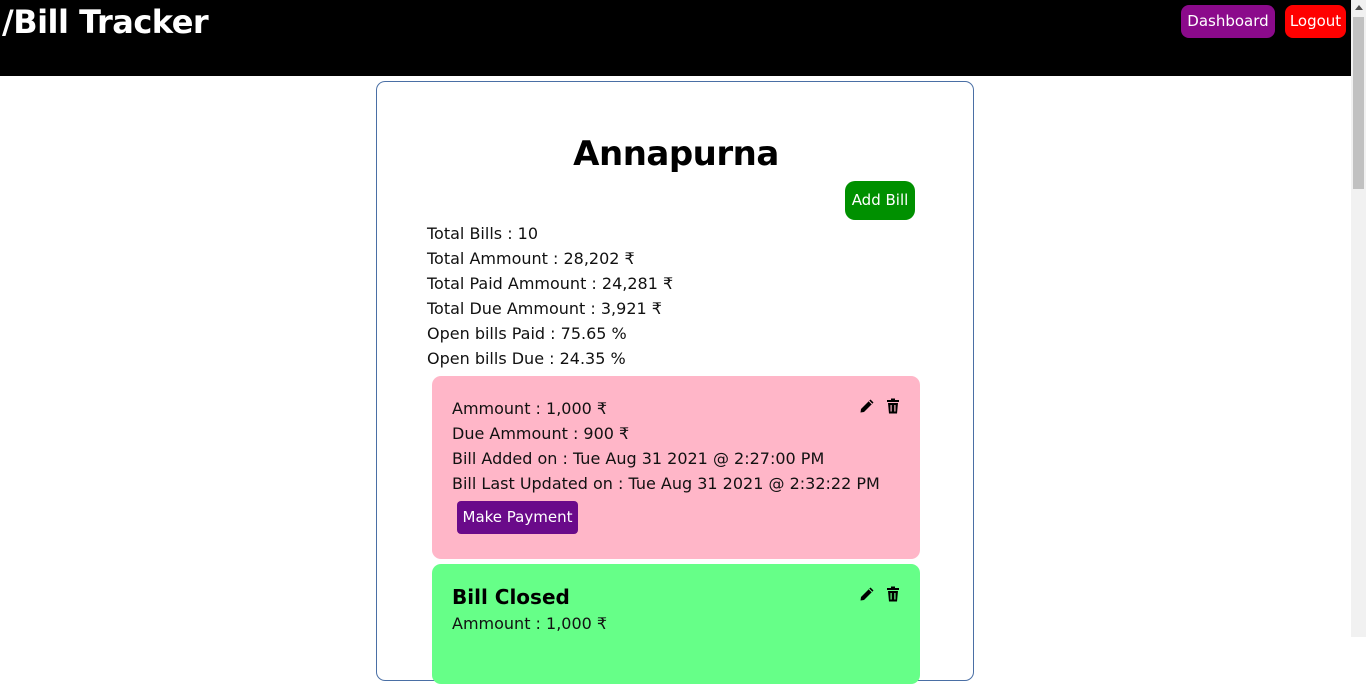  What do you see at coordinates (517, 517) in the screenshot?
I see `make-payment-button: Make Payment` at bounding box center [517, 517].